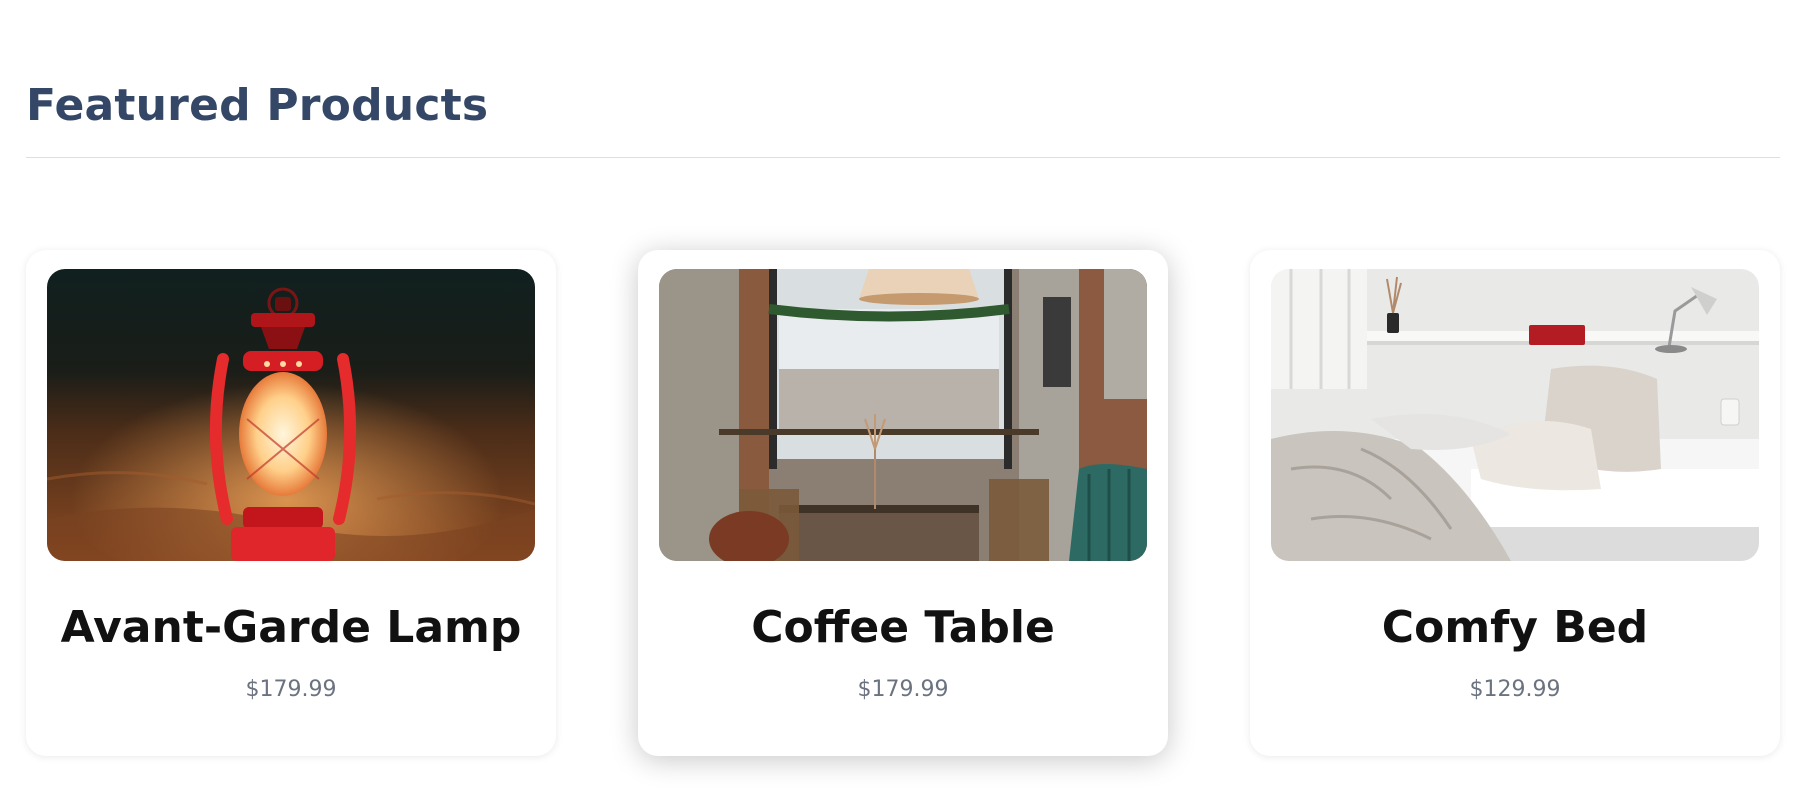 Image resolution: width=1813 pixels, height=805 pixels. Describe the element at coordinates (291, 628) in the screenshot. I see `product-name: Avant-Garde Lamp` at that location.